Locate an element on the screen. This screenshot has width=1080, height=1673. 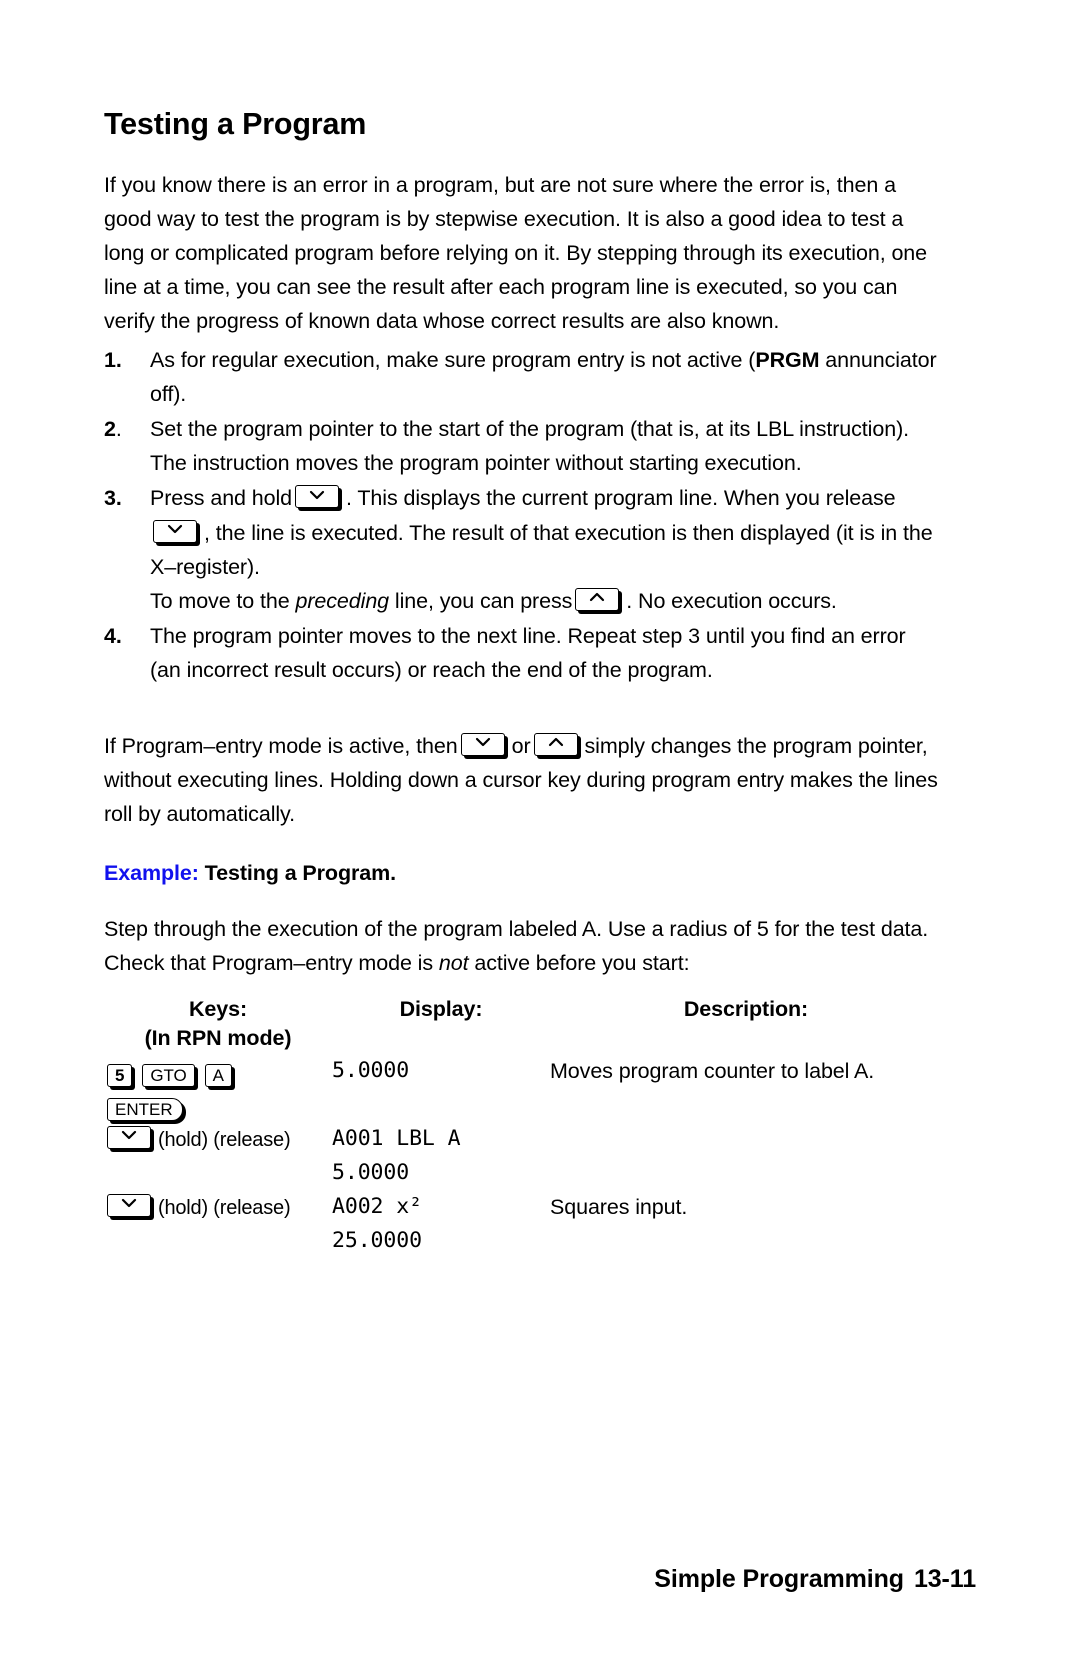
display-line: 25.0000 is located at coordinates (377, 1240).